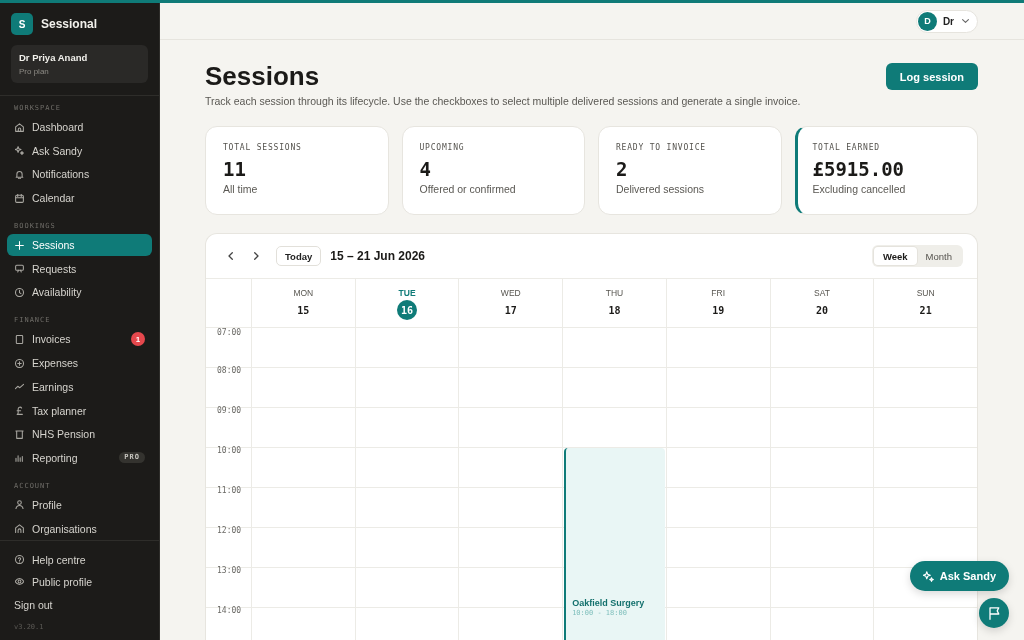 The height and width of the screenshot is (640, 1024). What do you see at coordinates (79, 268) in the screenshot?
I see `nav-item: Requests` at bounding box center [79, 268].